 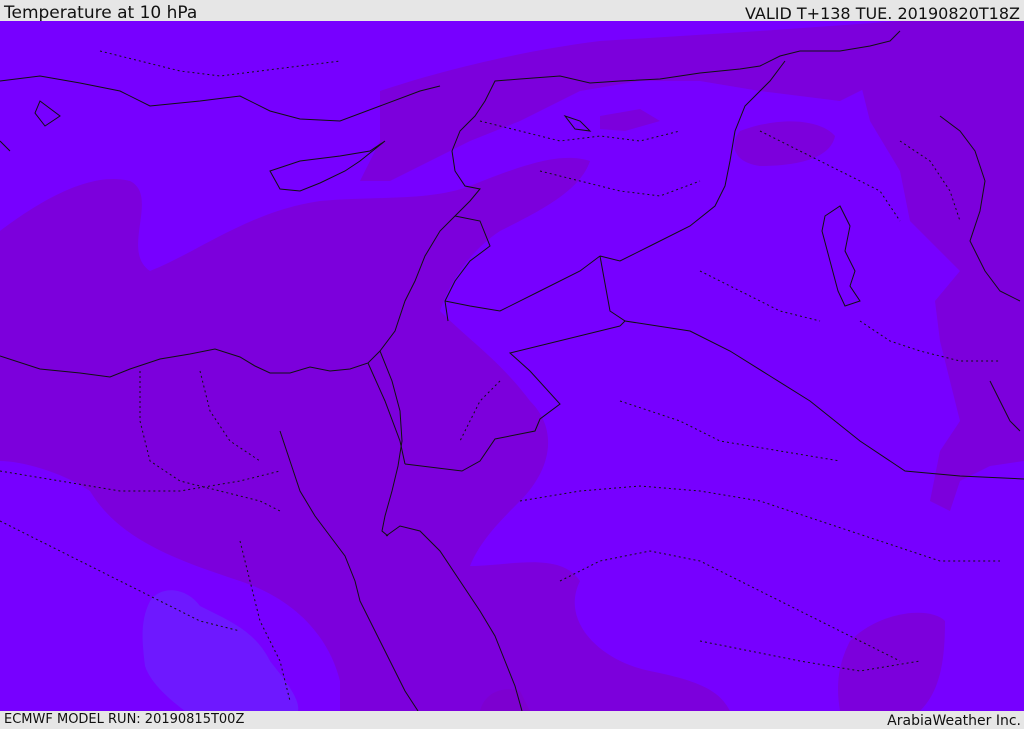 I want to click on credit-label: ArabiaWeather Inc., so click(x=954, y=721).